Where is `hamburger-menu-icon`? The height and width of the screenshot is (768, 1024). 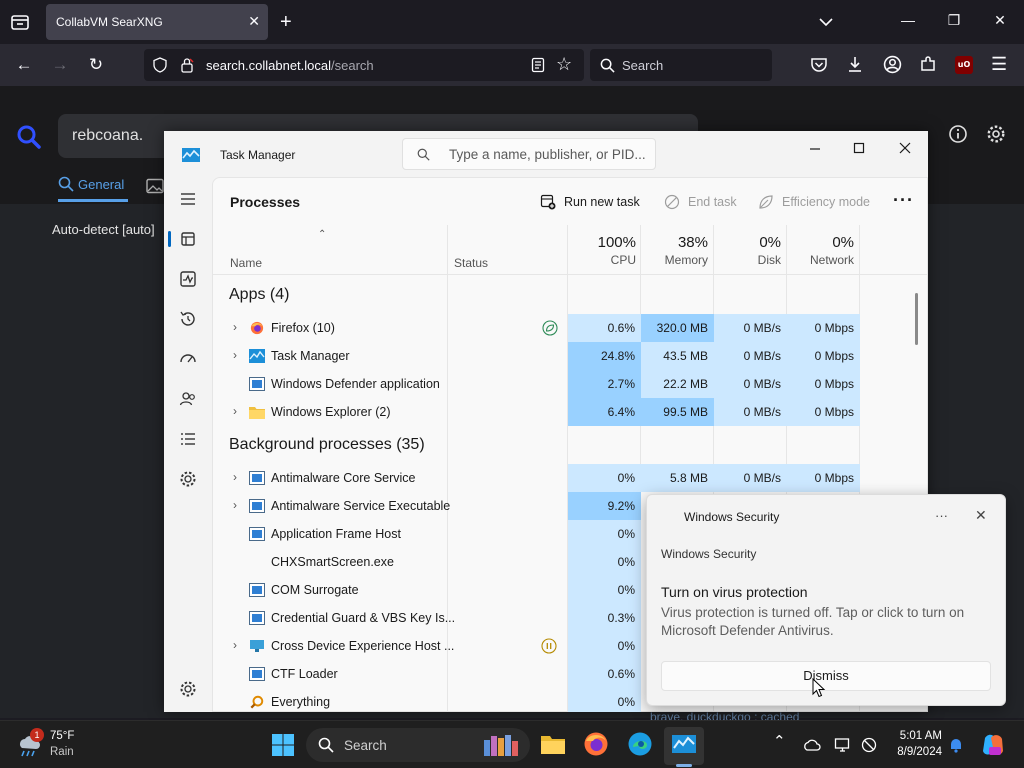 hamburger-menu-icon is located at coordinates (188, 199).